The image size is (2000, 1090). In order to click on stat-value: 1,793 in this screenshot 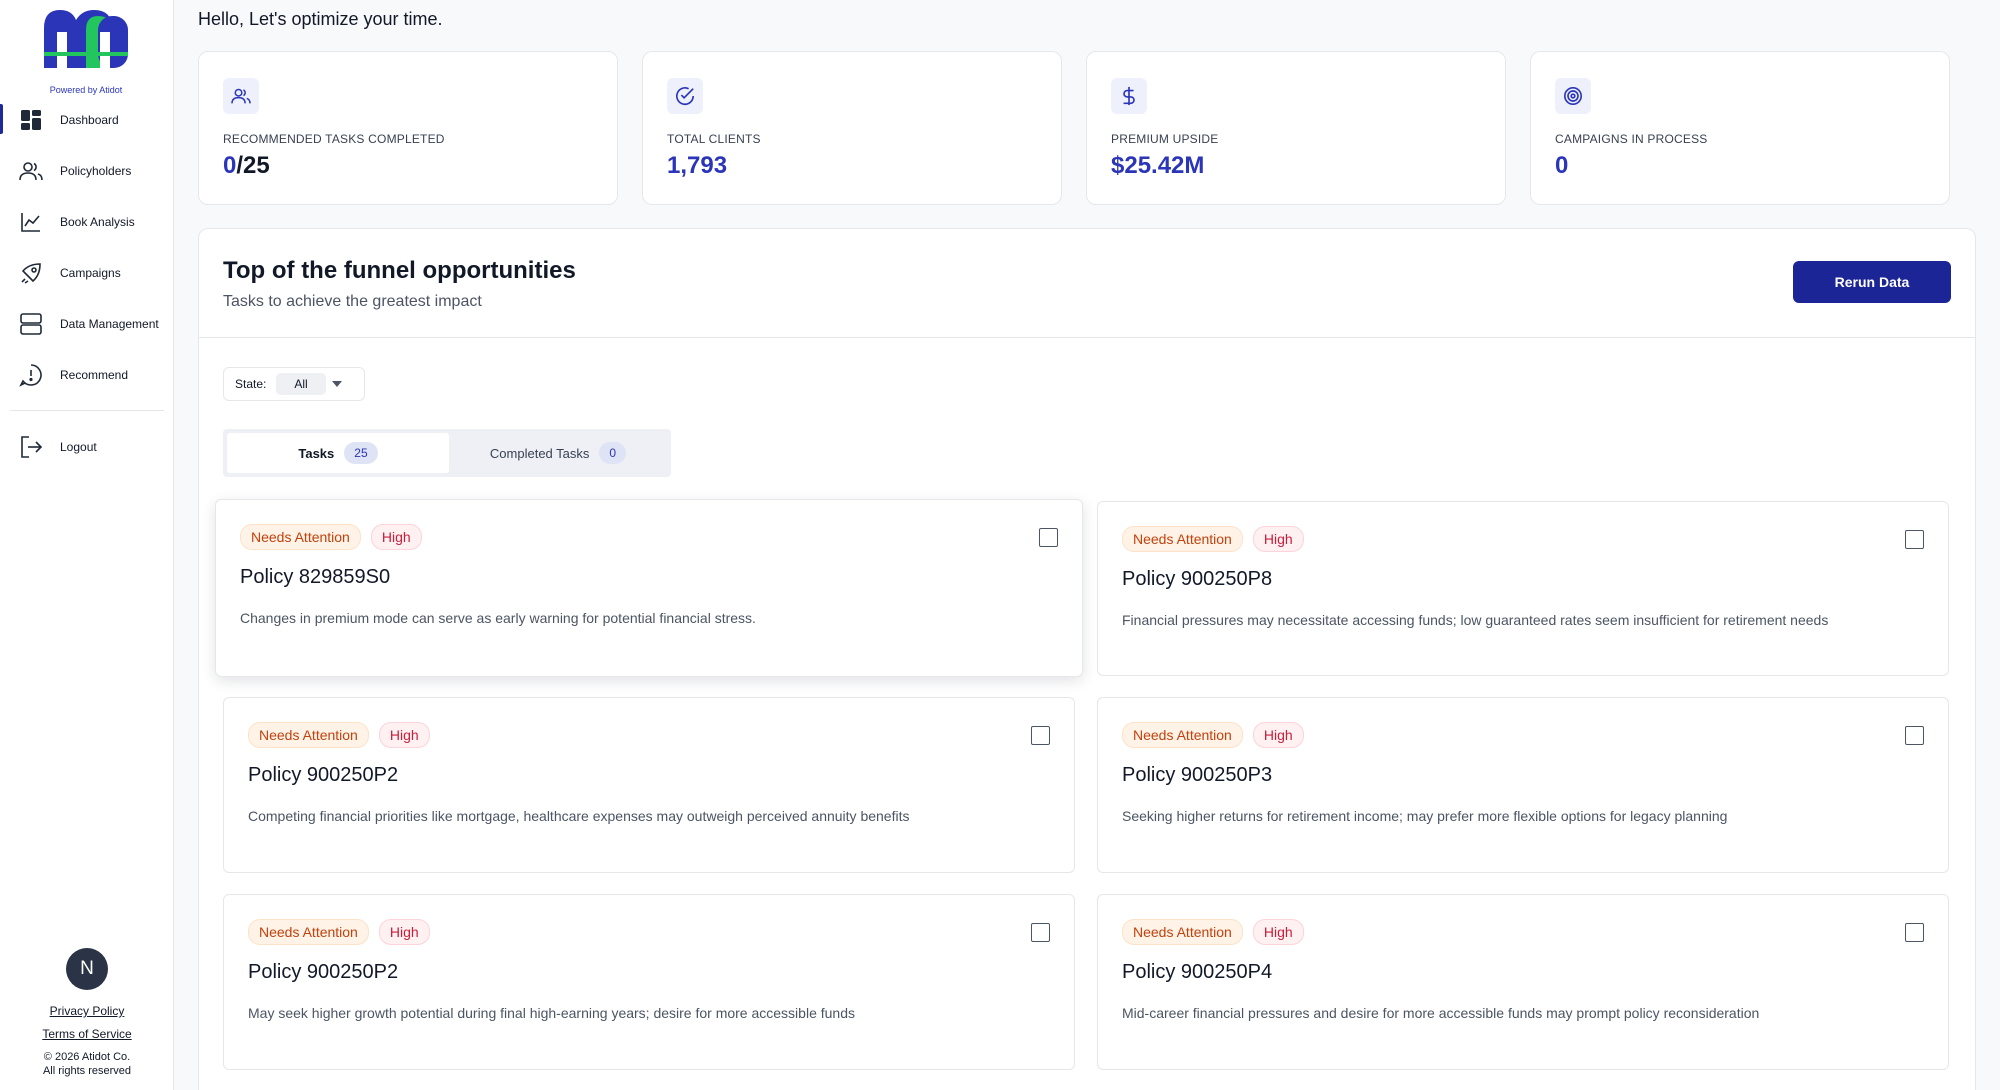, I will do `click(852, 166)`.